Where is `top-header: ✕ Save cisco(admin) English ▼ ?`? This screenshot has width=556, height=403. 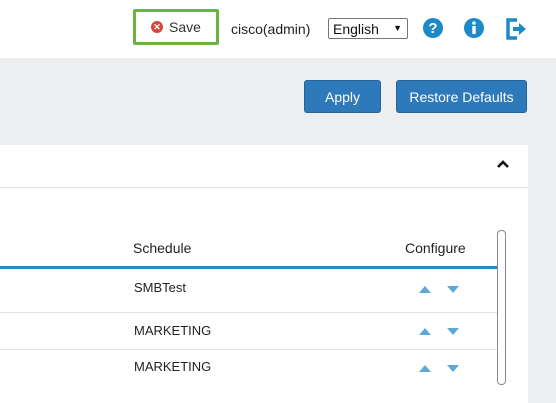
top-header: ✕ Save cisco(admin) English ▼ ? is located at coordinates (278, 29).